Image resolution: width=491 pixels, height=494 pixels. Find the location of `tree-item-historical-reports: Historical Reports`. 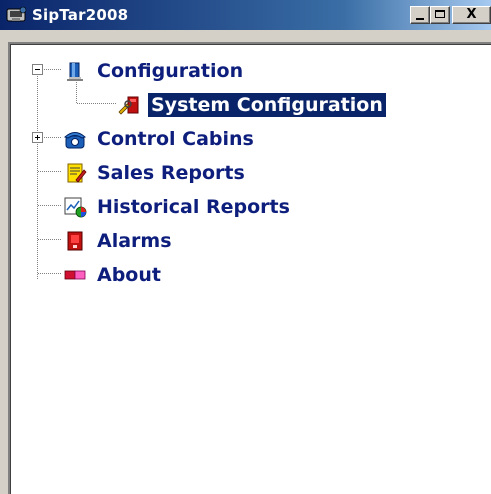

tree-item-historical-reports: Historical Reports is located at coordinates (177, 207).